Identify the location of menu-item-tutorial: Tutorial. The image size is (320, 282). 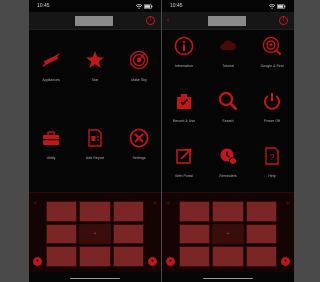
(228, 63).